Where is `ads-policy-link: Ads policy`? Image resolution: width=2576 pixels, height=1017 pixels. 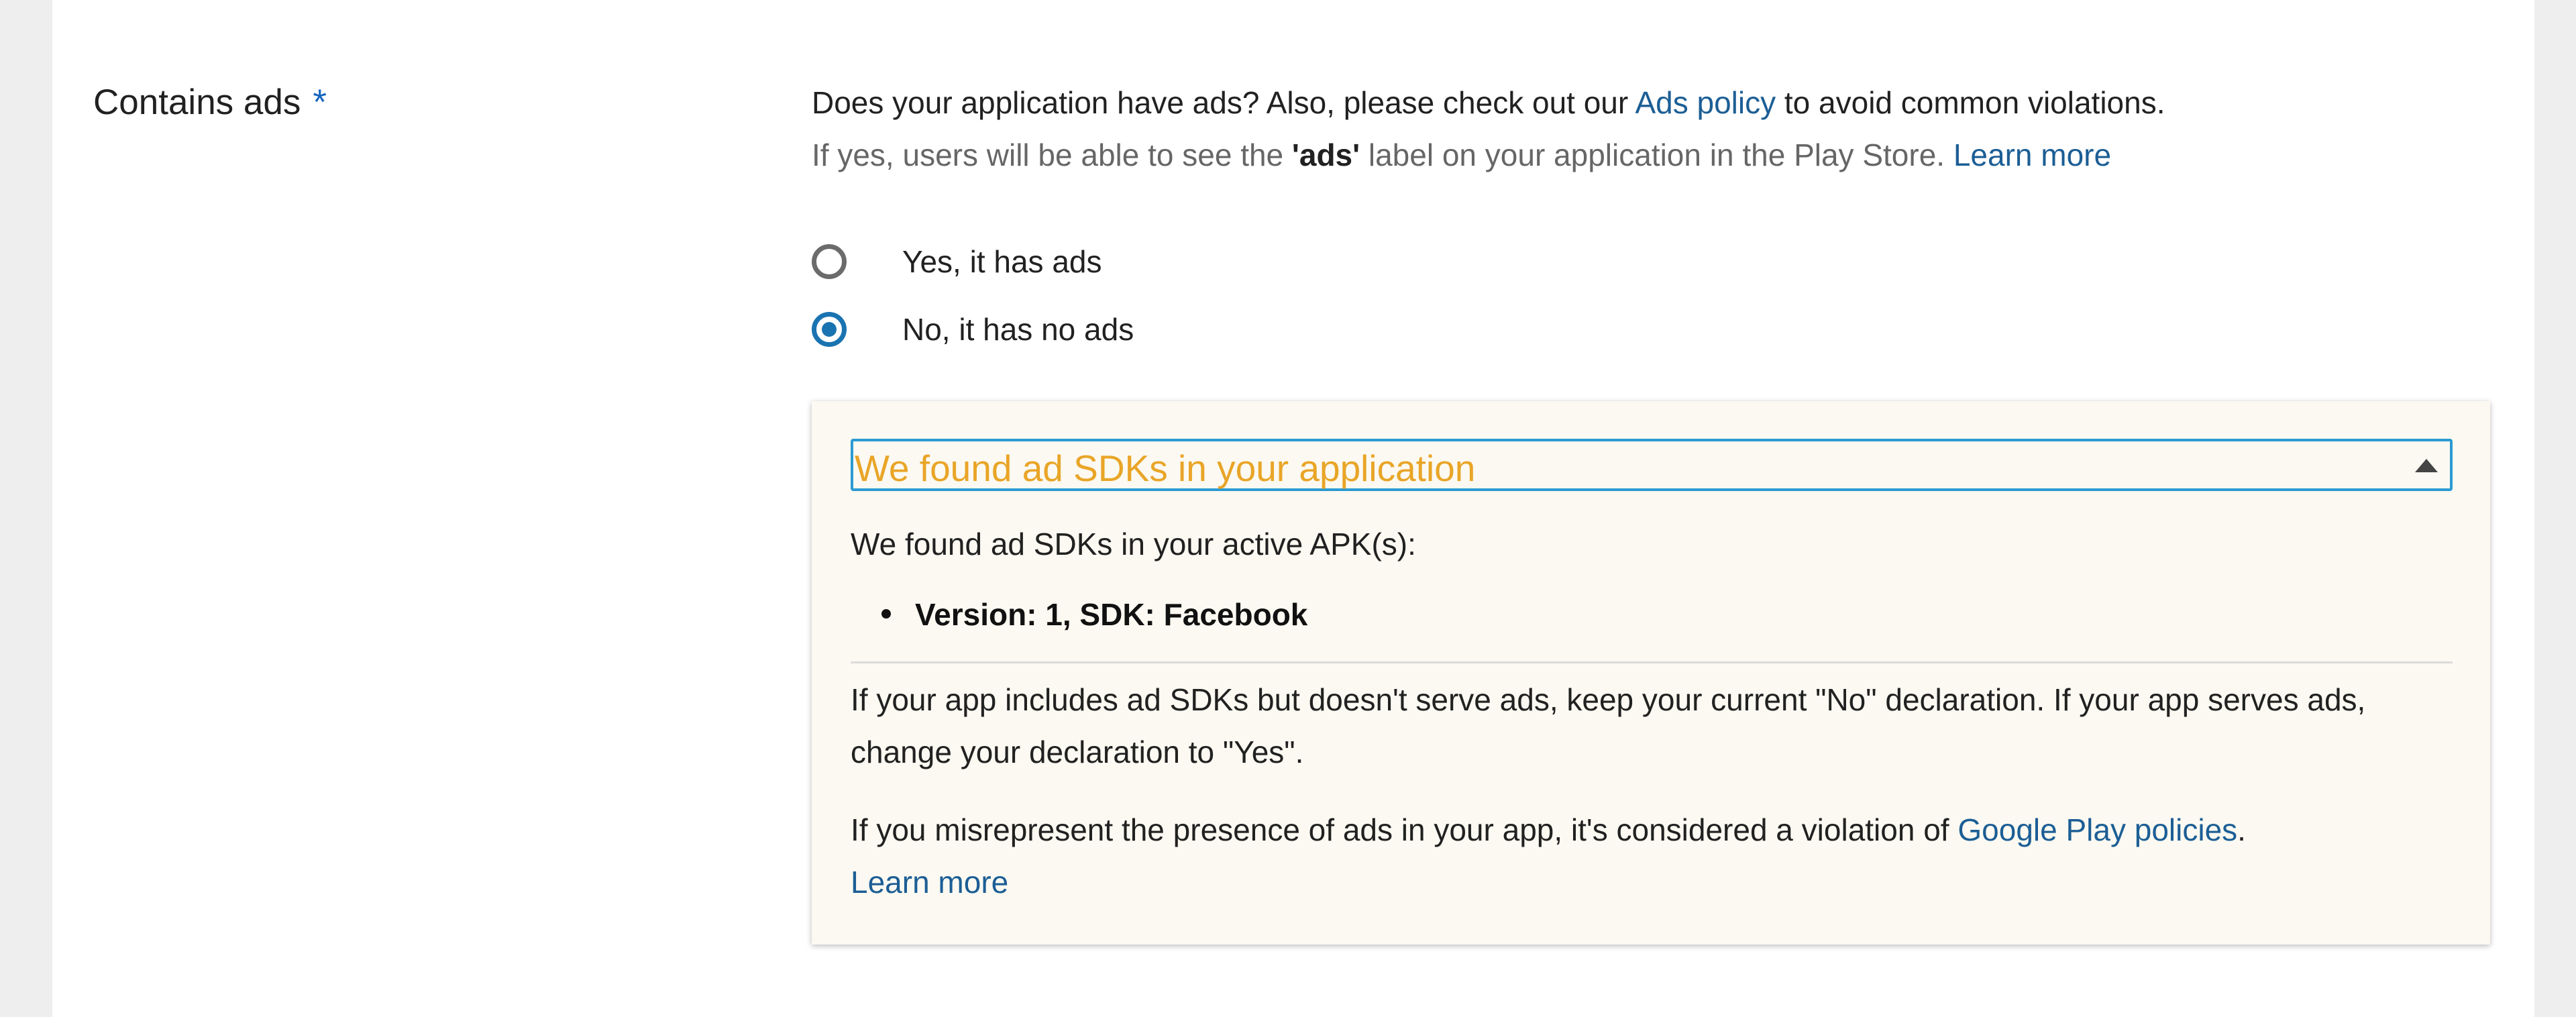
ads-policy-link: Ads policy is located at coordinates (1705, 102).